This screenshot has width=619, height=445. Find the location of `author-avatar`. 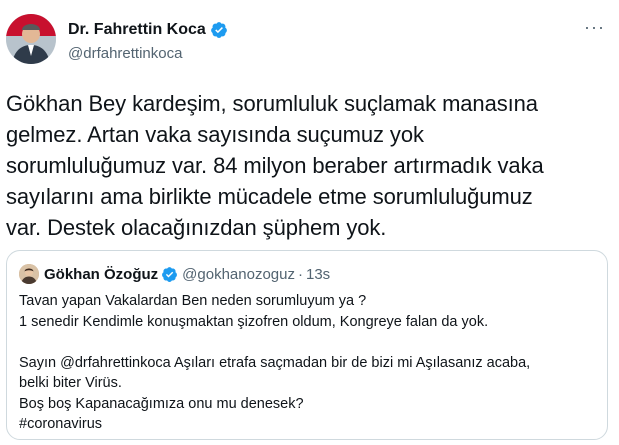

author-avatar is located at coordinates (31, 39).